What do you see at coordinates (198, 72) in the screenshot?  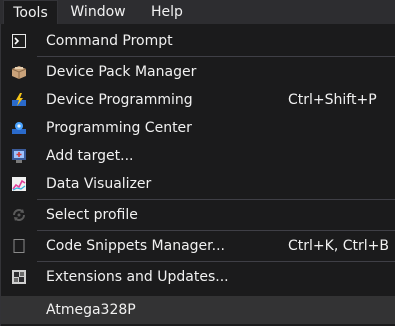 I see `menu-item-device-pack-manager: Device Pack Manager` at bounding box center [198, 72].